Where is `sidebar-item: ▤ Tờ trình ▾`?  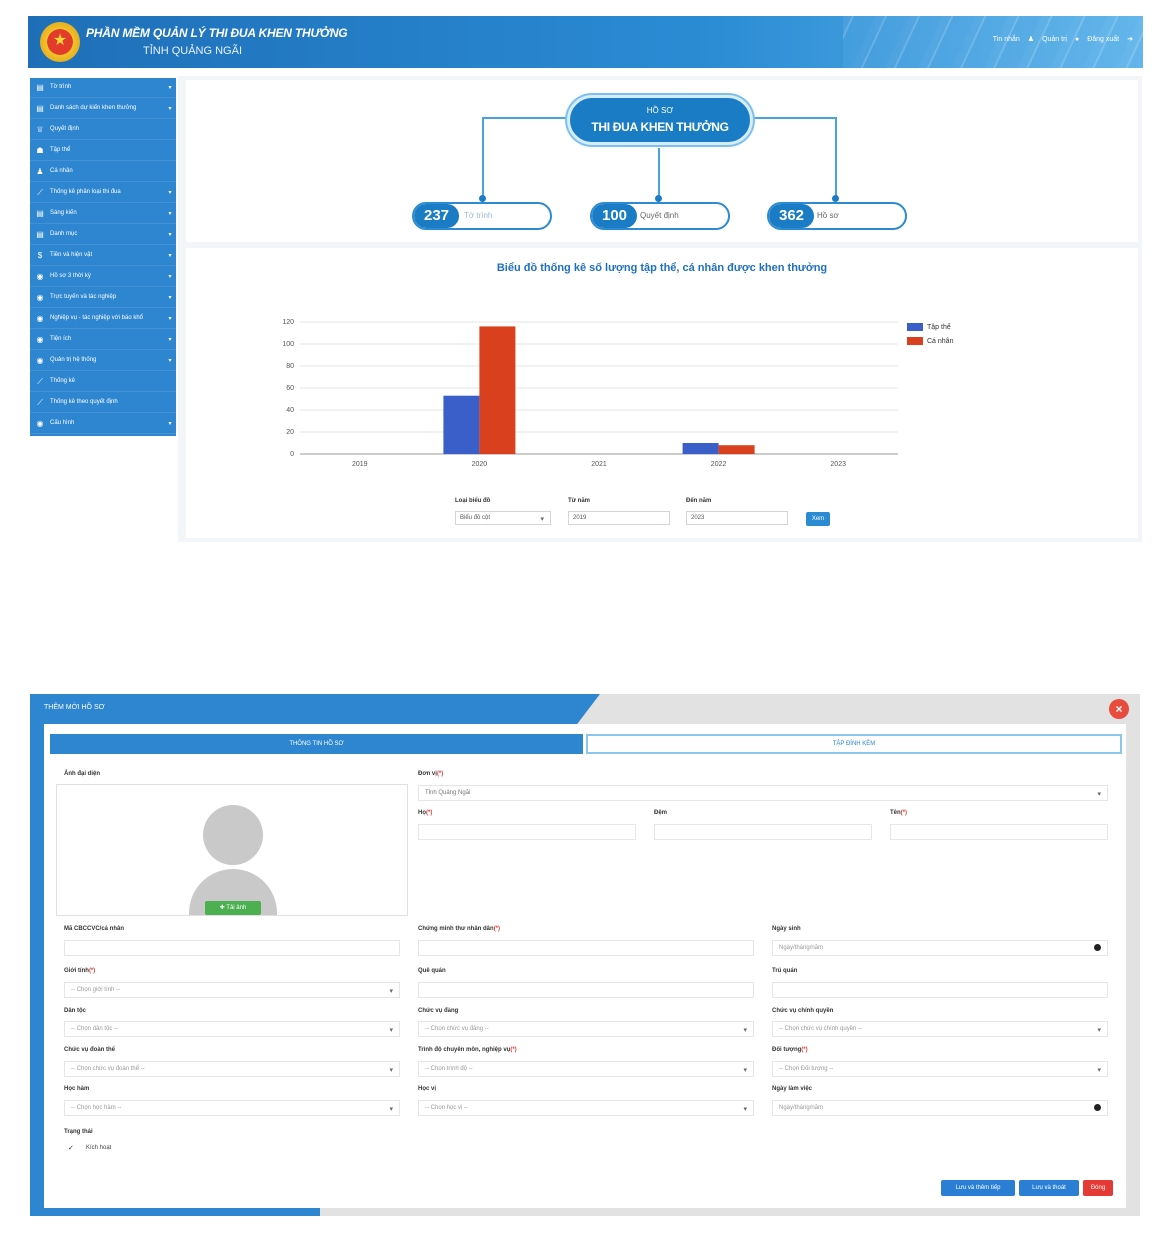
sidebar-item: ▤ Tờ trình ▾ is located at coordinates (103, 88).